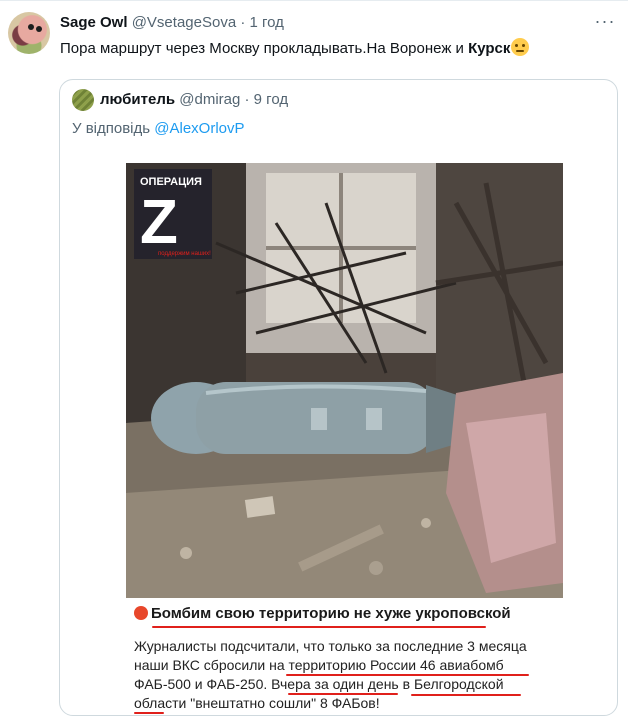  I want to click on title-underline, so click(319, 627).